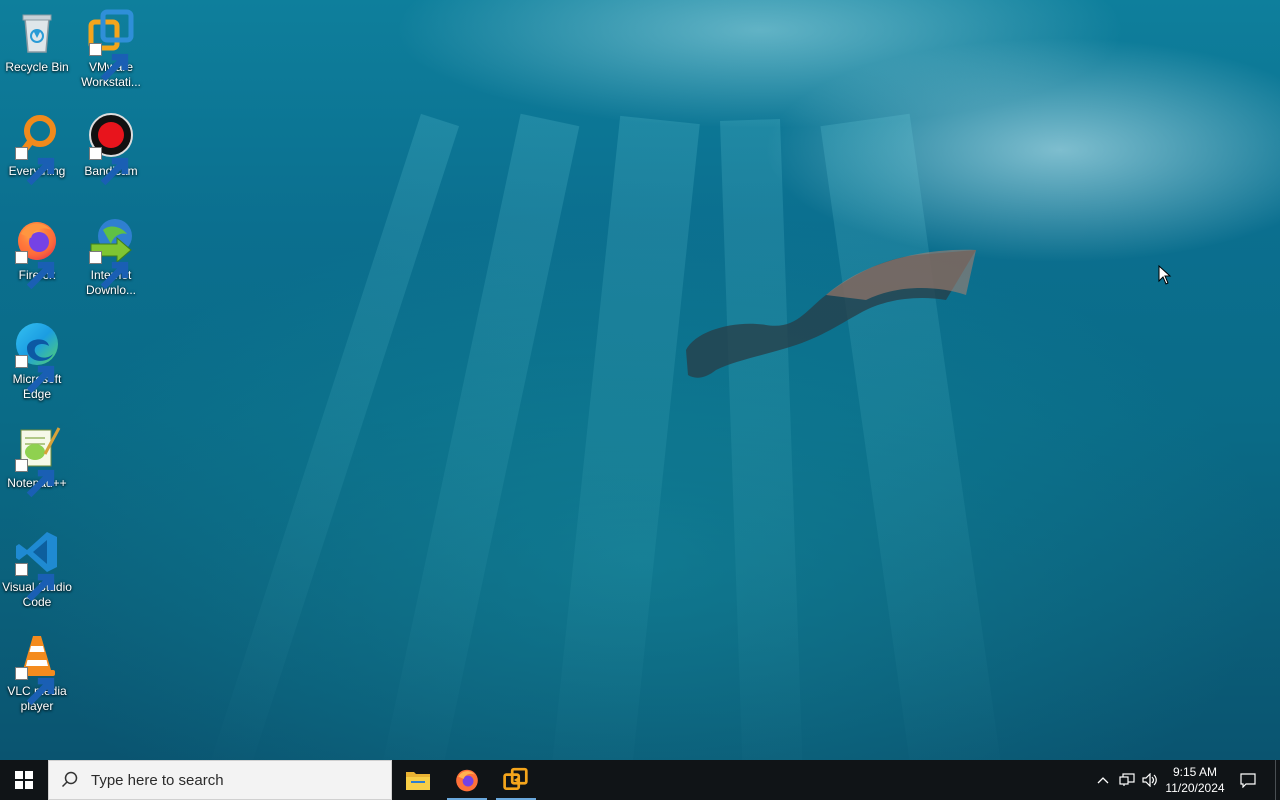 The height and width of the screenshot is (800, 1280). I want to click on desktop-icon-vlc-media-player: VLC media player, so click(37, 673).